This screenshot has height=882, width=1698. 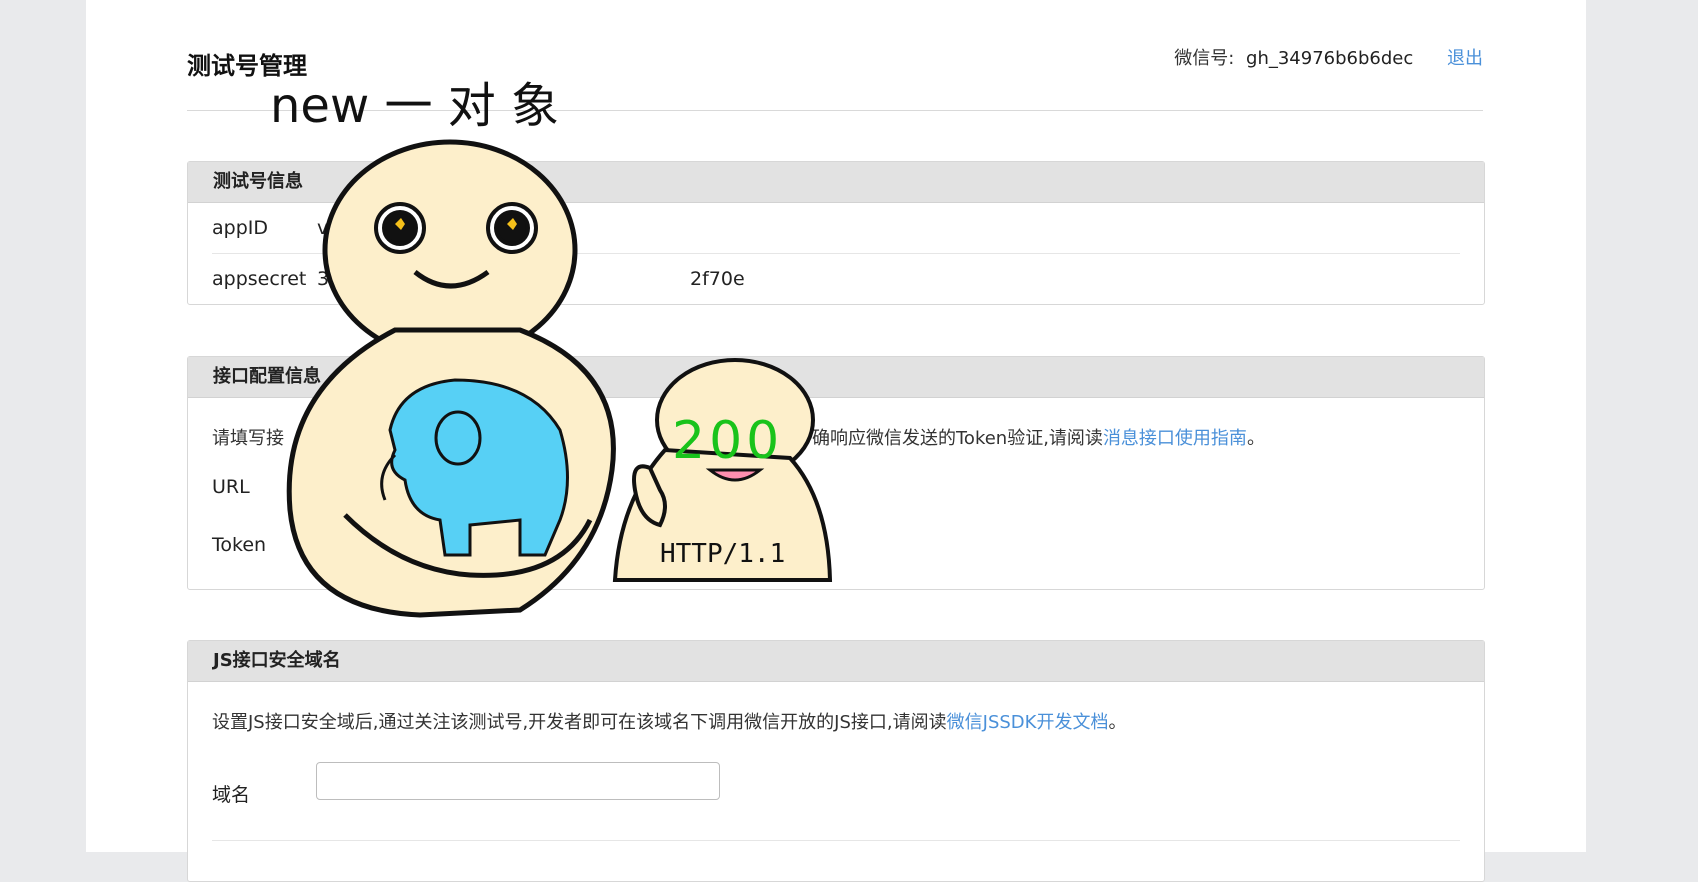 I want to click on js-domain-desc-suffix: 。, so click(x=1117, y=722).